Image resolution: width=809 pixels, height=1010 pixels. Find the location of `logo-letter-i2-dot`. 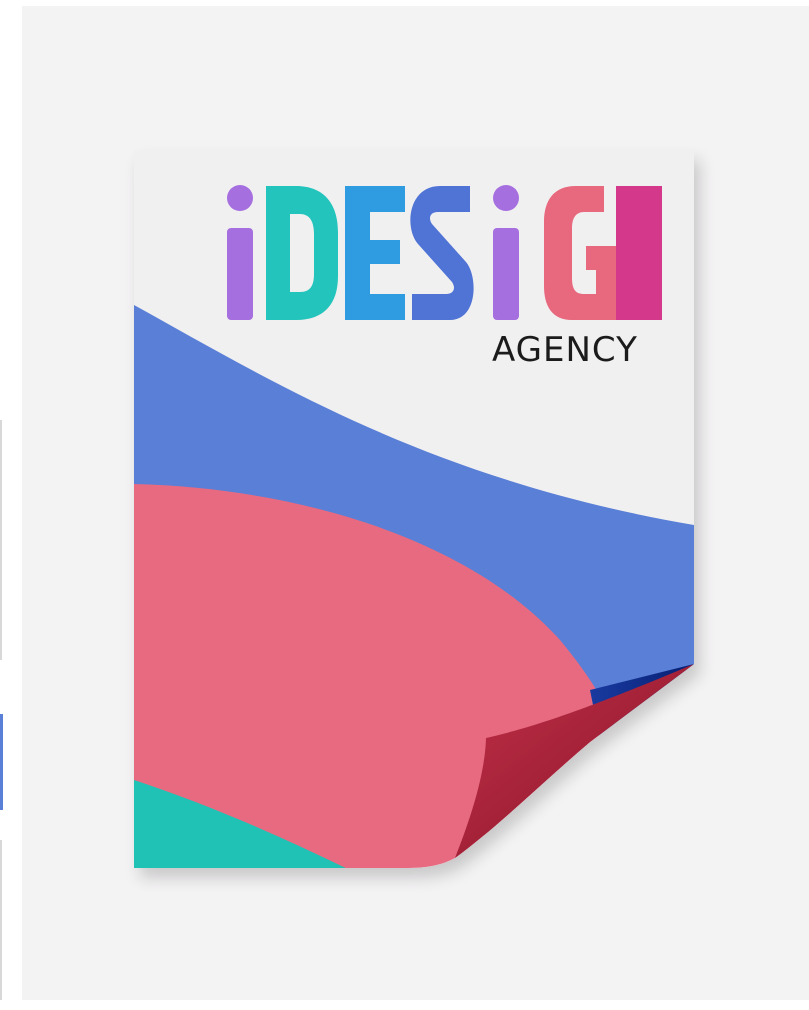

logo-letter-i2-dot is located at coordinates (506, 198).